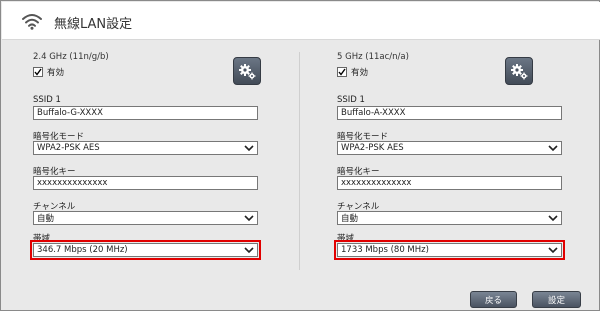 Image resolution: width=600 pixels, height=311 pixels. What do you see at coordinates (493, 299) in the screenshot?
I see `back-button: 戻る` at bounding box center [493, 299].